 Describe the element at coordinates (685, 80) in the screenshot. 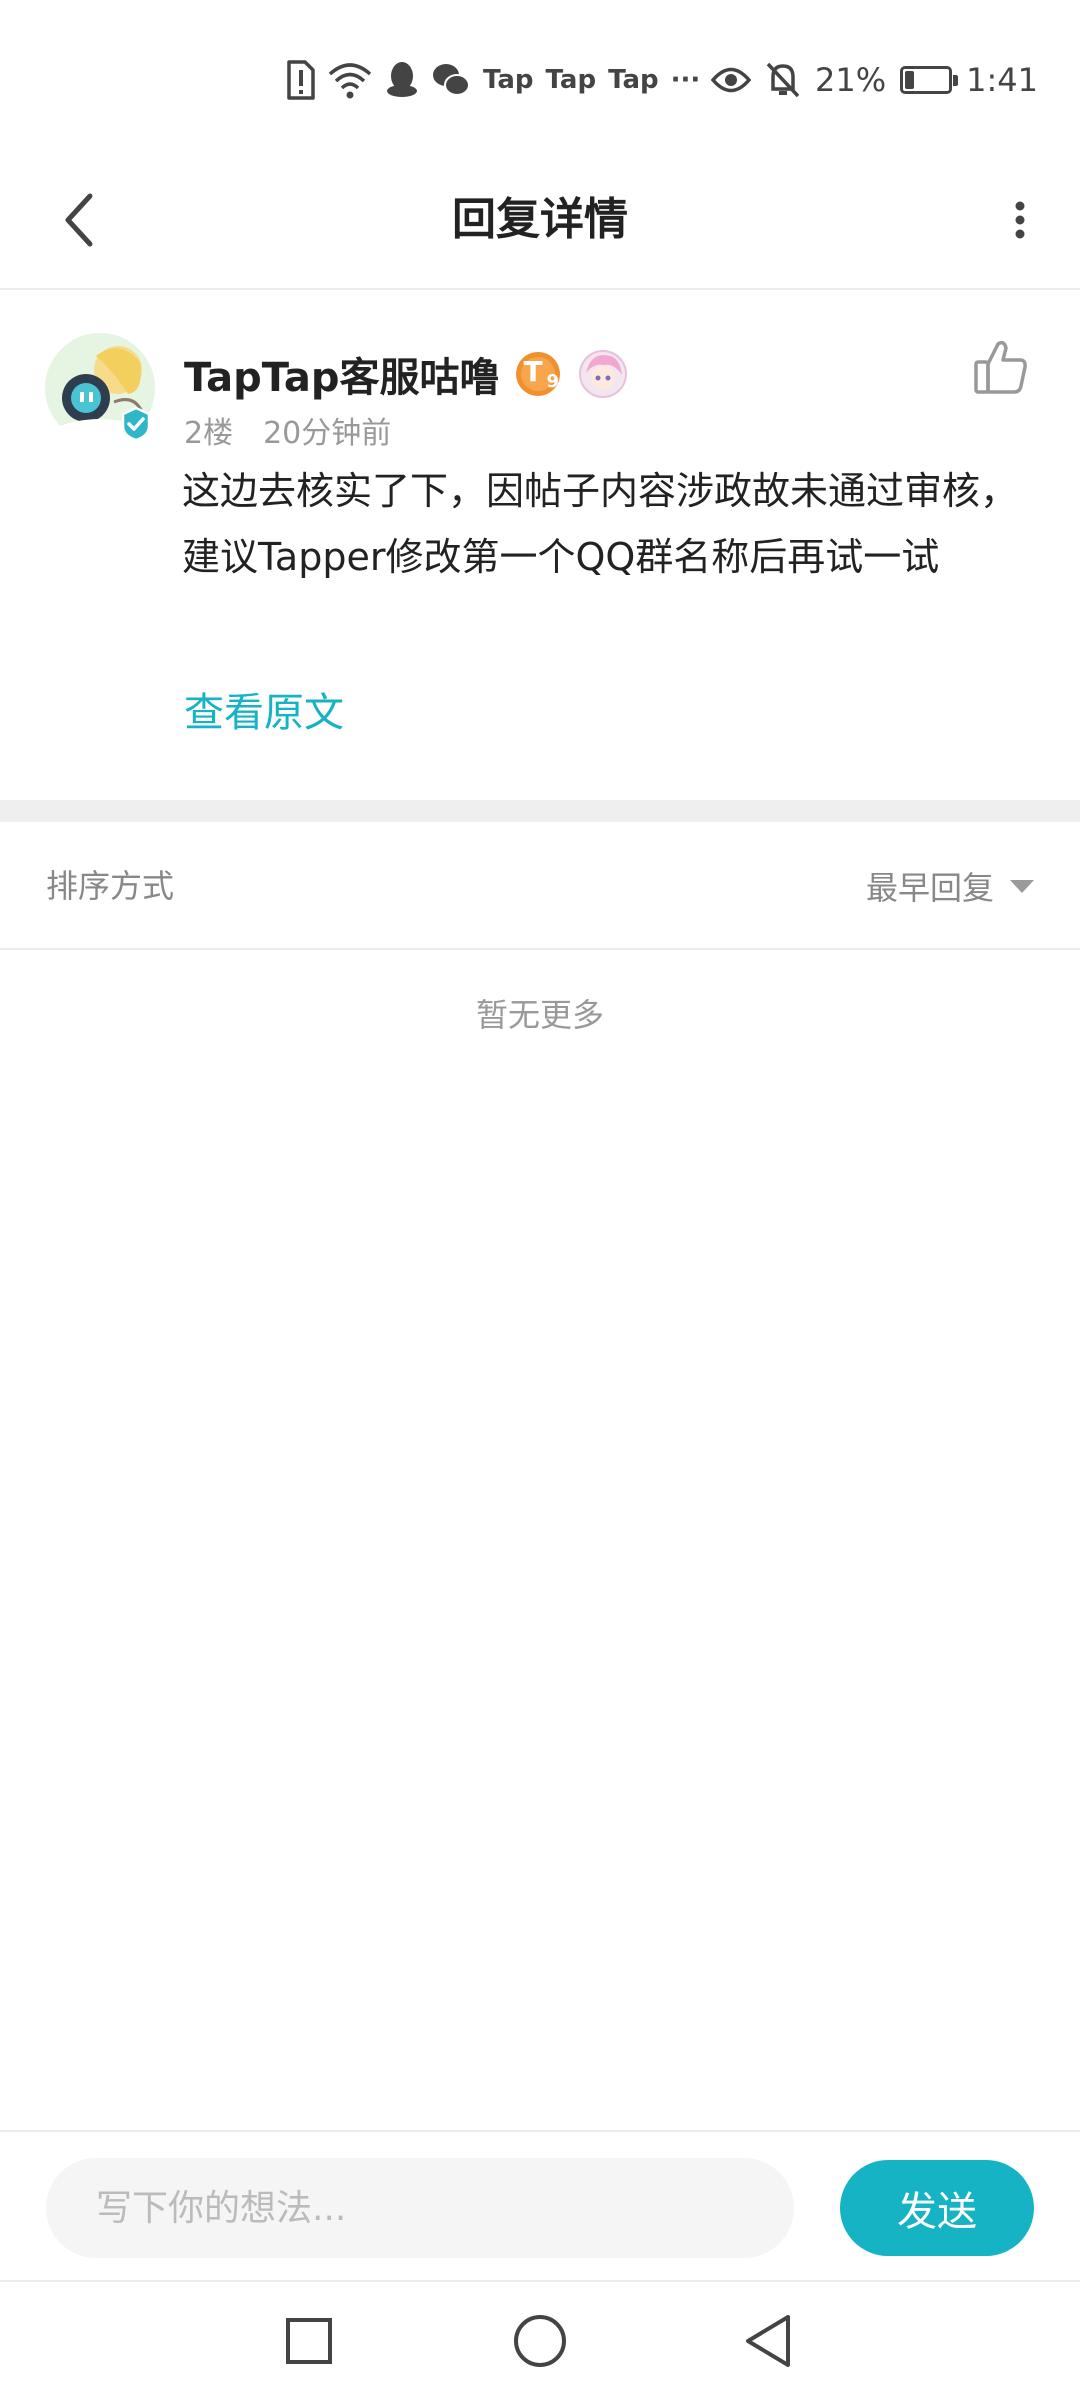

I see `more-notifications-indicator: ···` at that location.